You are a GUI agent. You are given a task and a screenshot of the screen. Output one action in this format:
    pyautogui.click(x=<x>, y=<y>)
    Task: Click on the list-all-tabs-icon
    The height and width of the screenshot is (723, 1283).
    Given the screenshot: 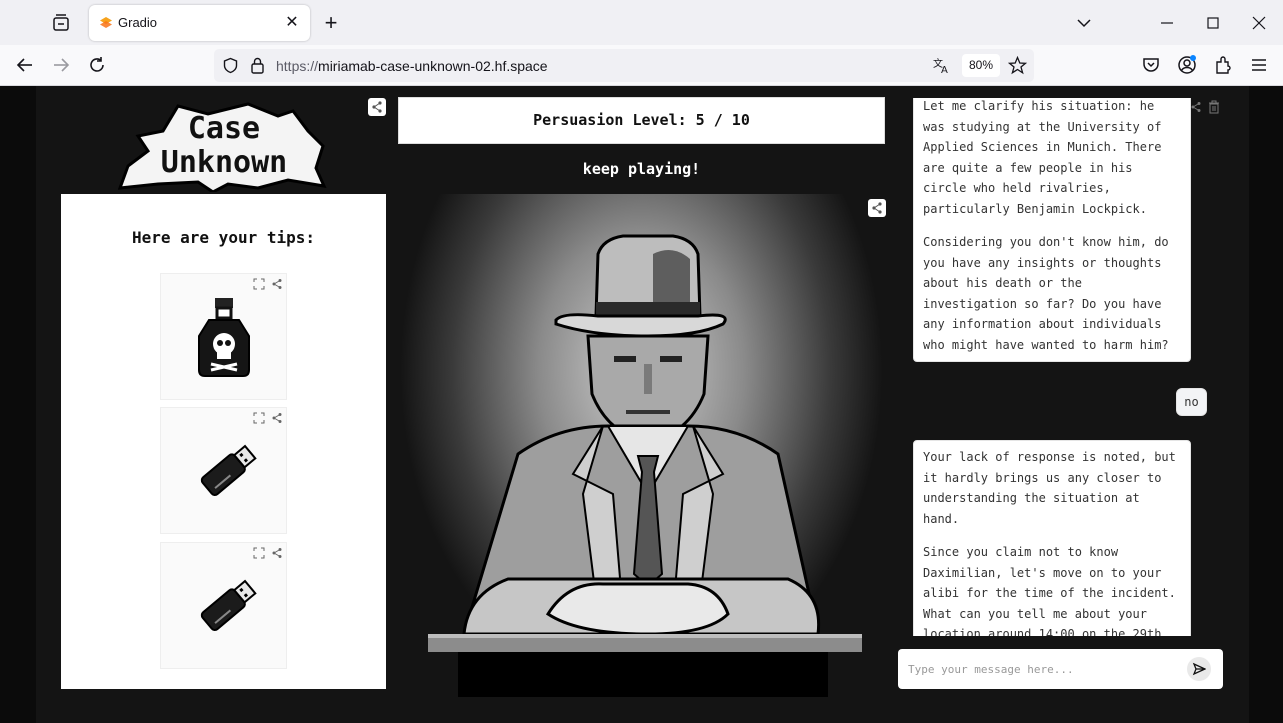 What is the action you would take?
    pyautogui.click(x=1084, y=23)
    